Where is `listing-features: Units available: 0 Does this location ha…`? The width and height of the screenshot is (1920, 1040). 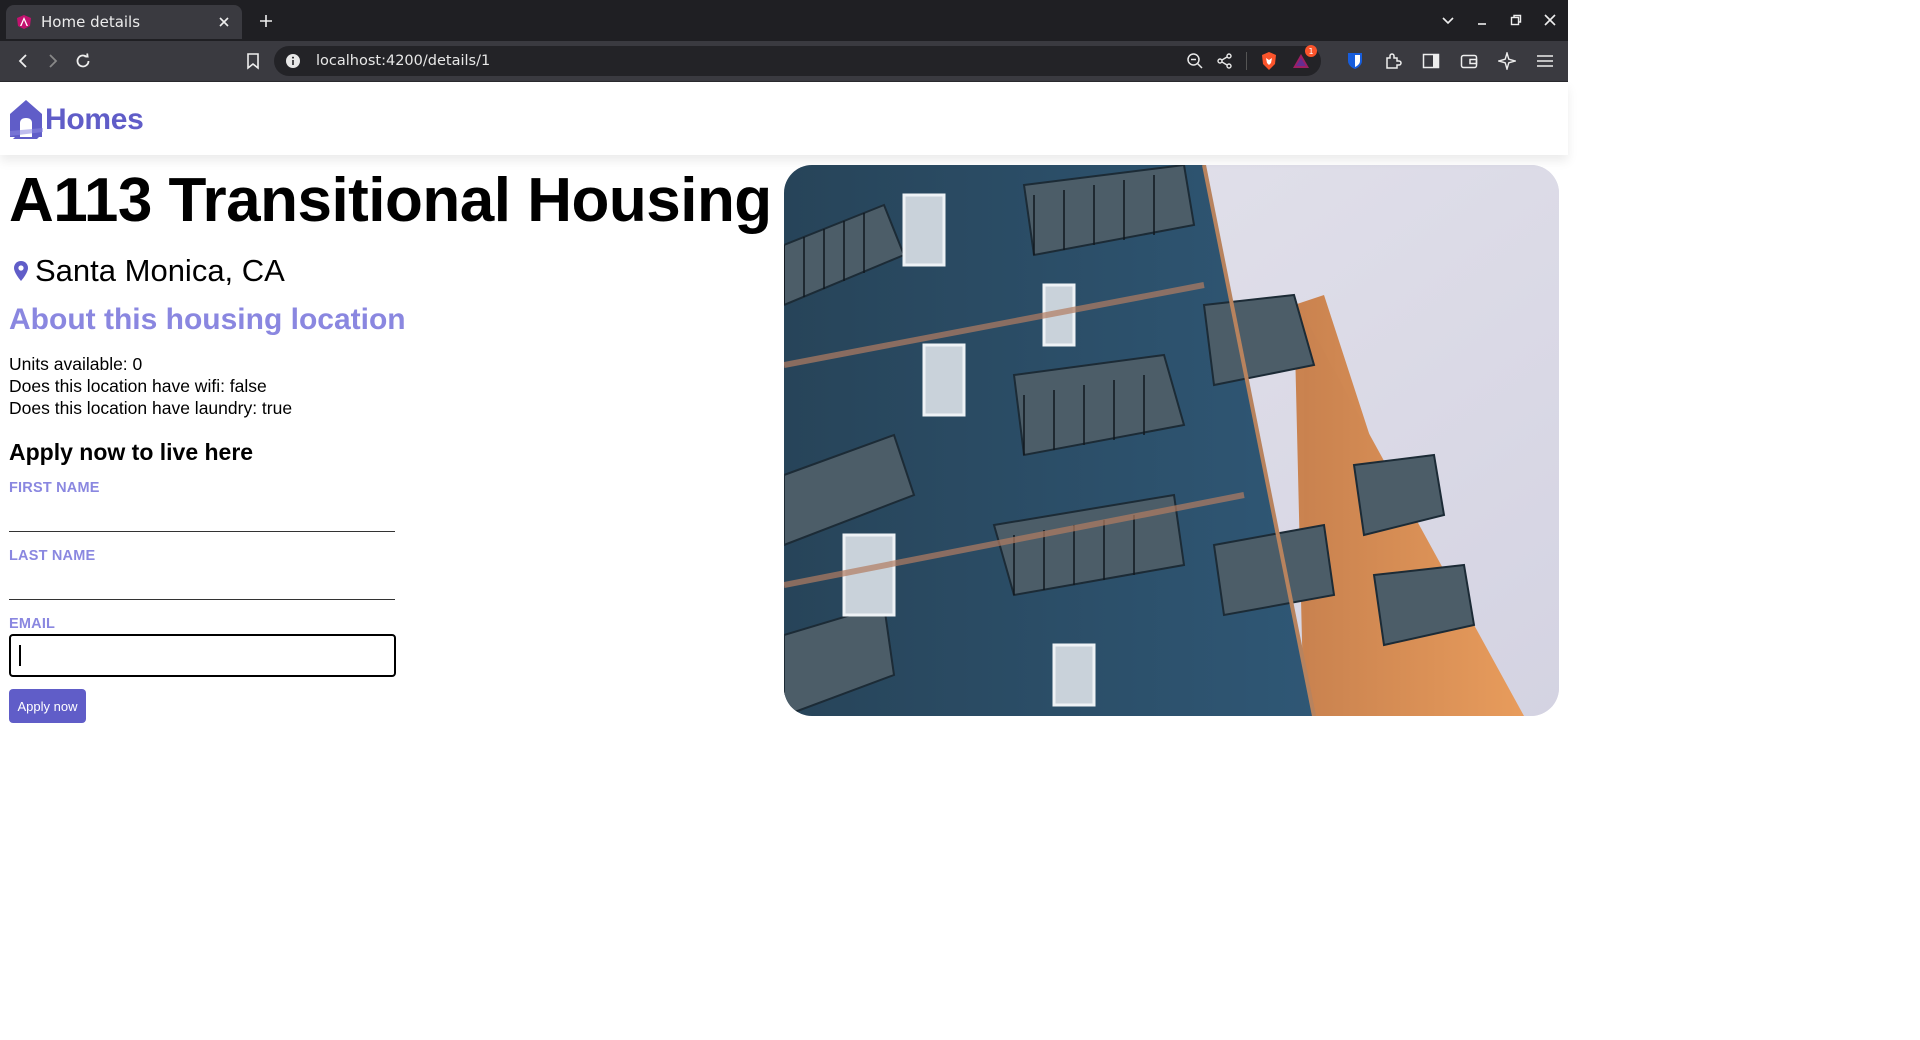
listing-features: Units available: 0 Does this location ha… is located at coordinates (389, 386).